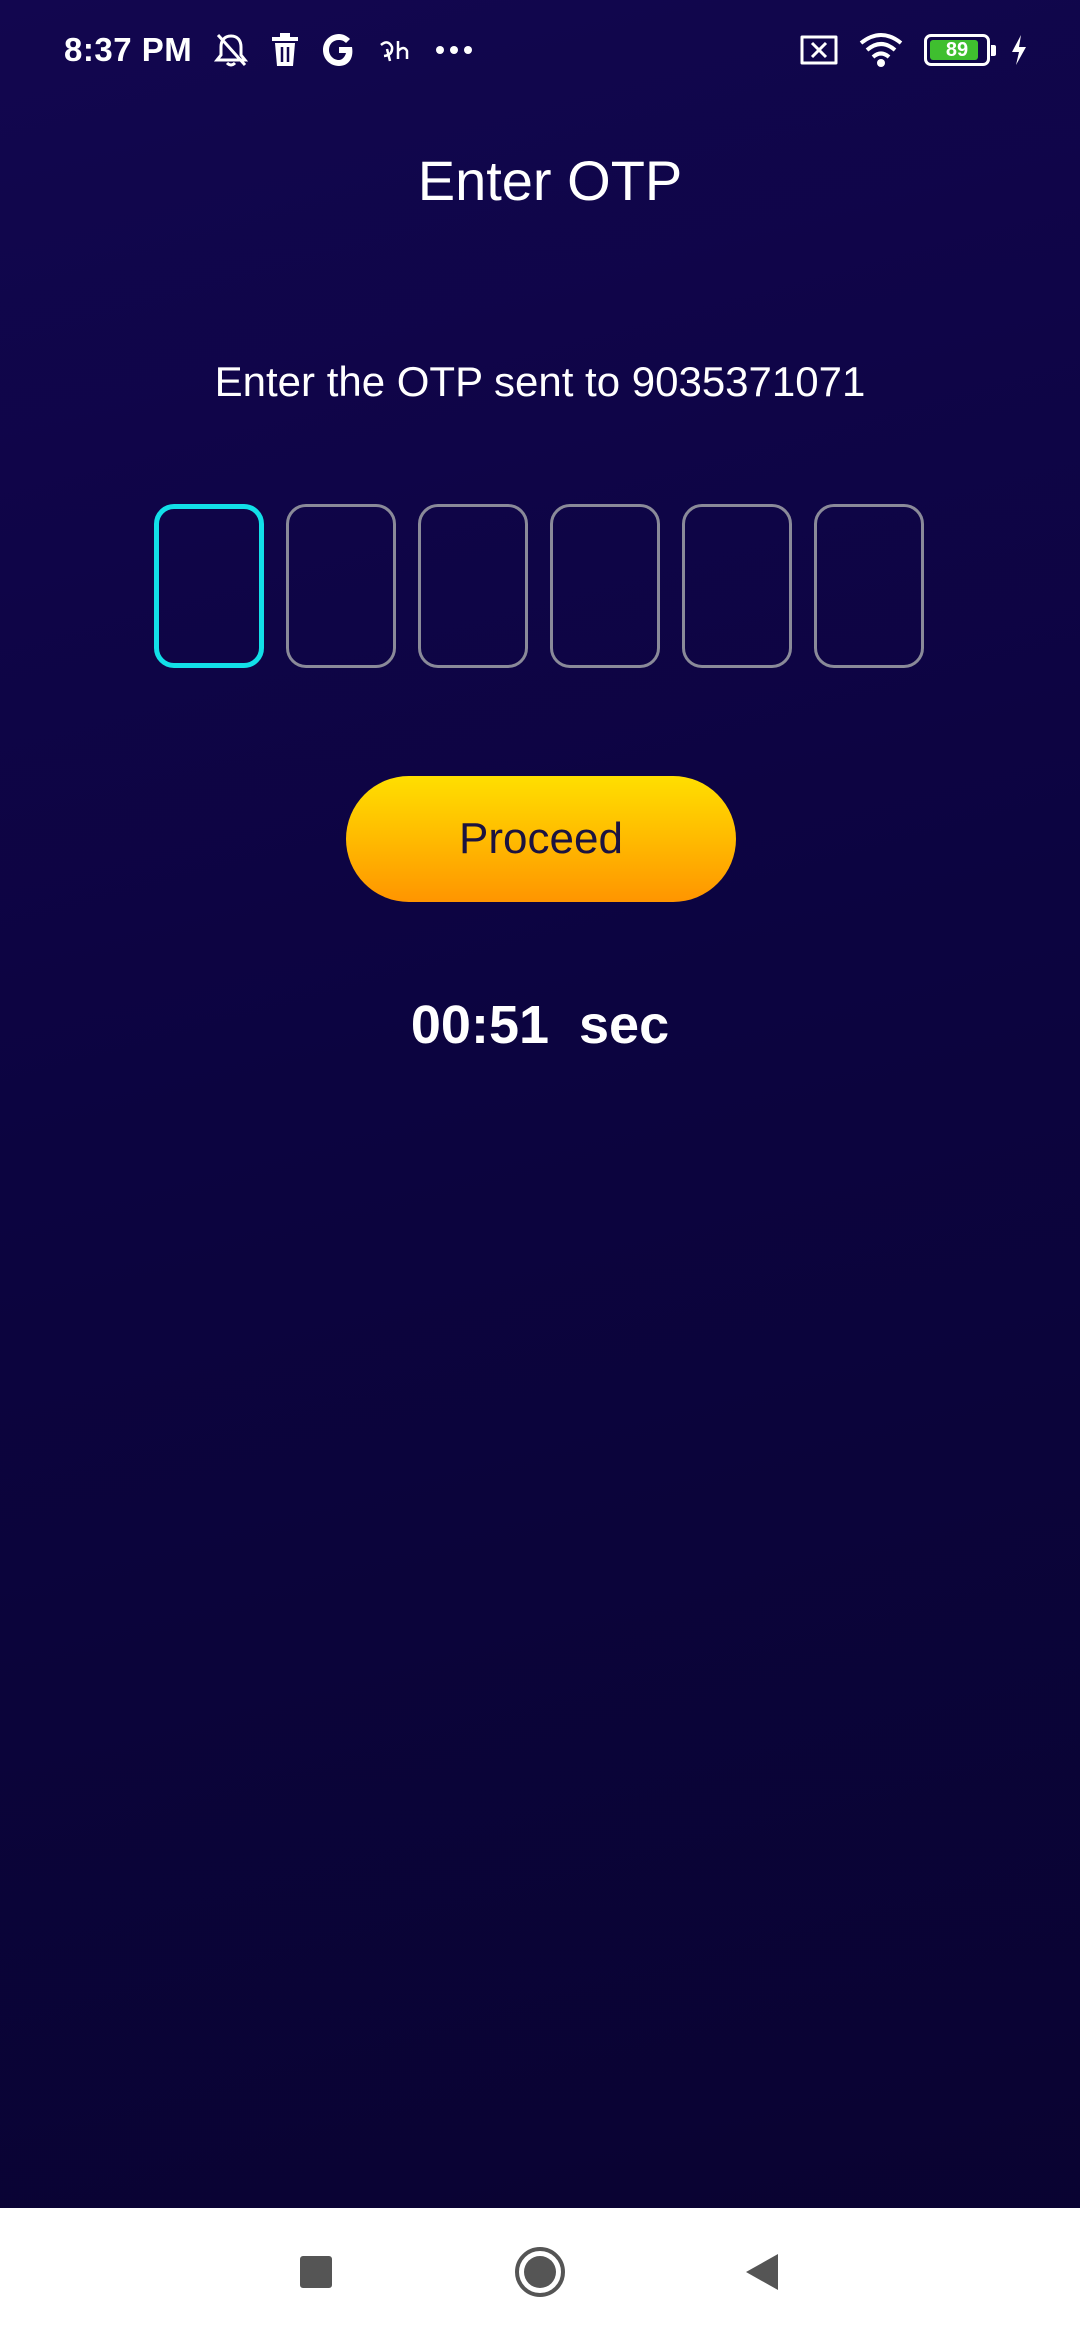  I want to click on back-button, so click(762, 2274).